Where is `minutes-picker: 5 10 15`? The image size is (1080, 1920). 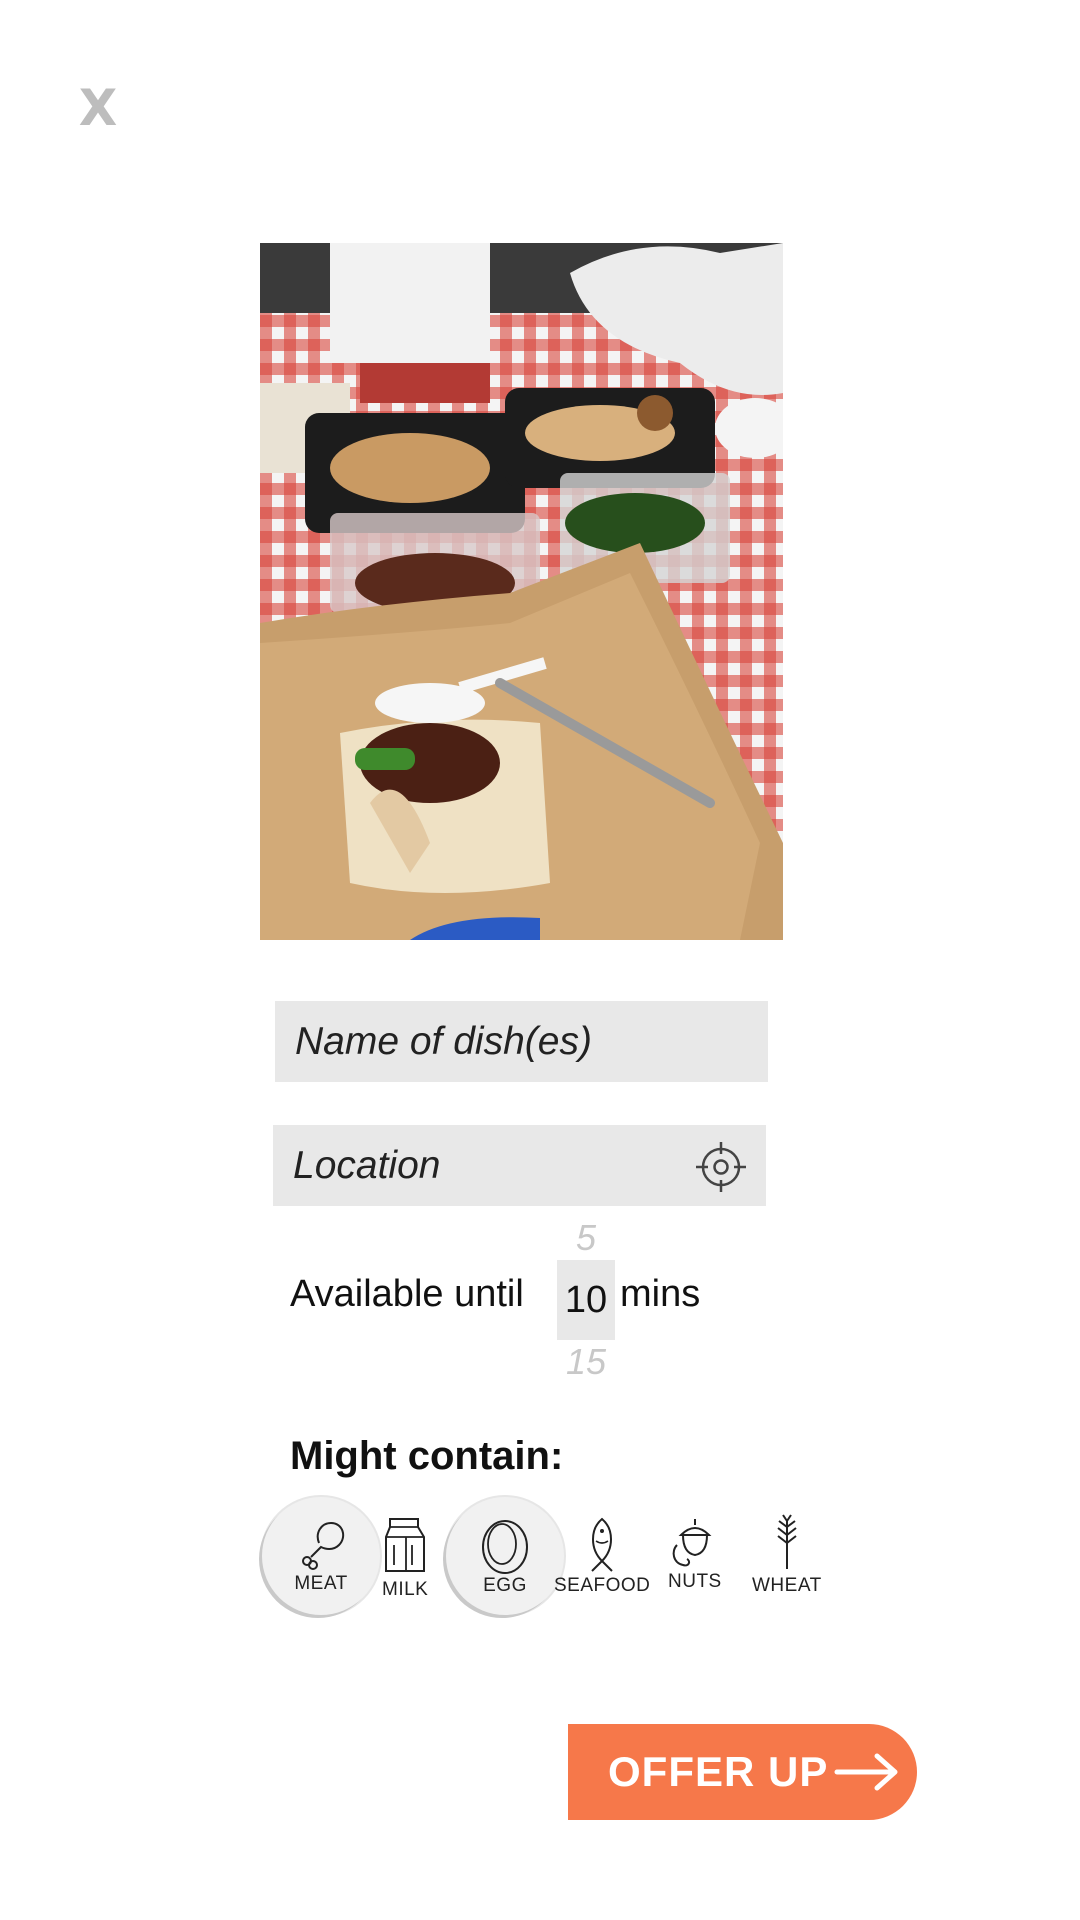 minutes-picker: 5 10 15 is located at coordinates (586, 1300).